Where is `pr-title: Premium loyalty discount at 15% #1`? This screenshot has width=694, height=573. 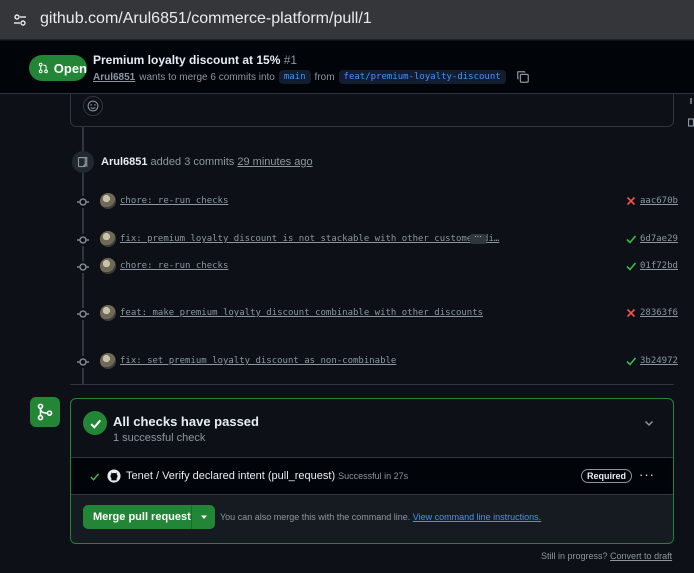
pr-title: Premium loyalty discount at 15% #1 is located at coordinates (195, 60).